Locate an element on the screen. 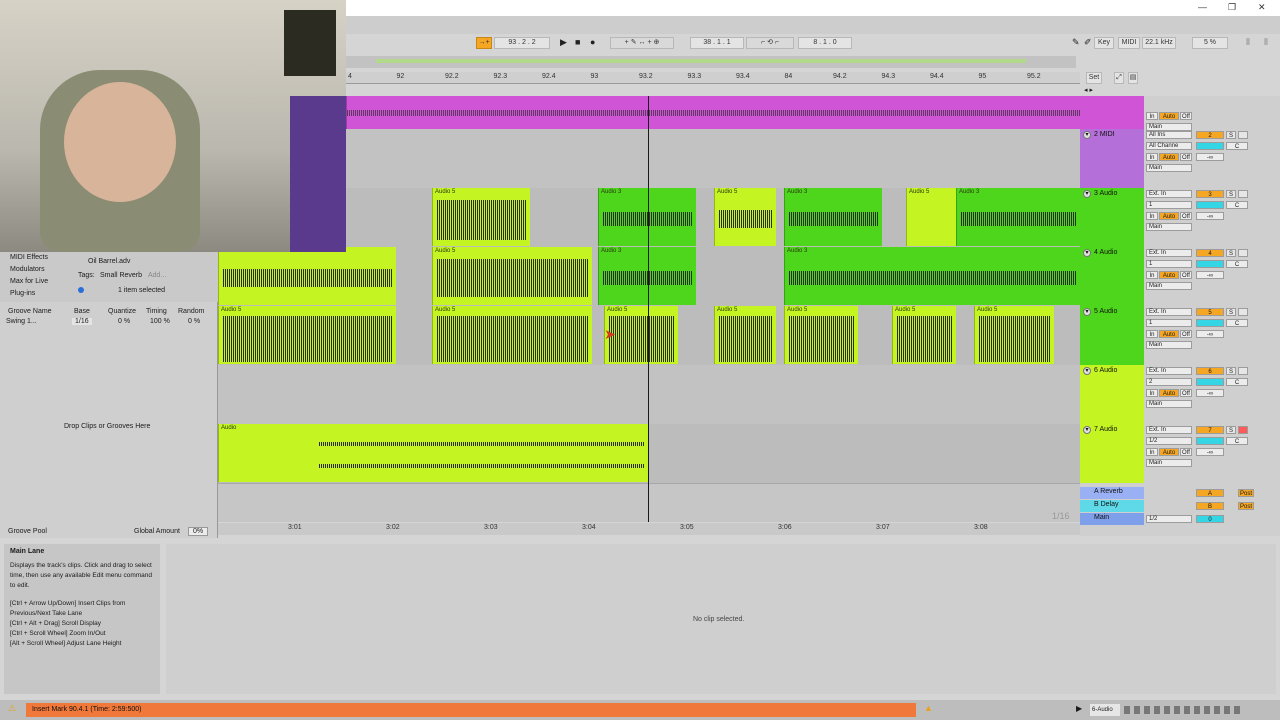  track-activator-button: 4 is located at coordinates (1210, 253).